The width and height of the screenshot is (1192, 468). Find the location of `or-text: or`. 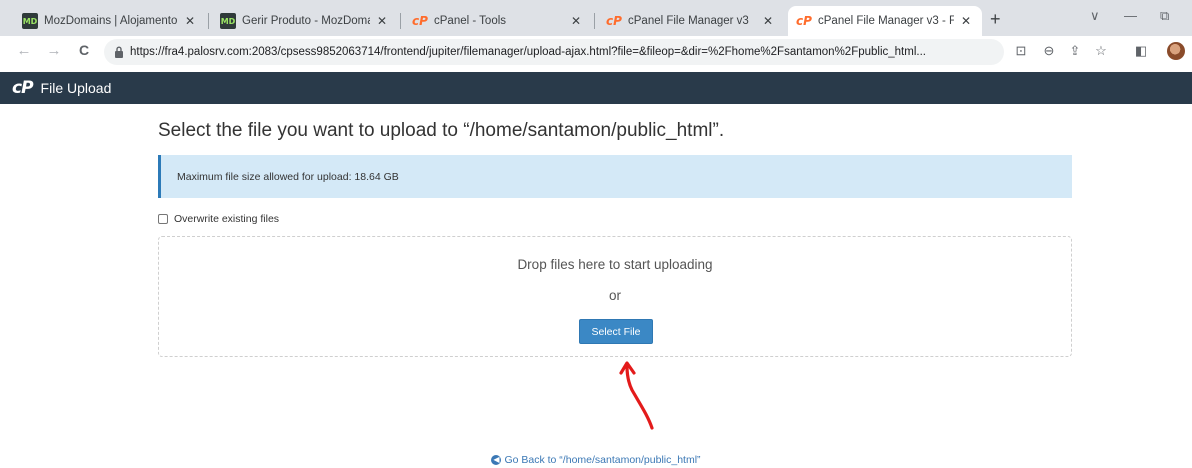

or-text: or is located at coordinates (614, 295).